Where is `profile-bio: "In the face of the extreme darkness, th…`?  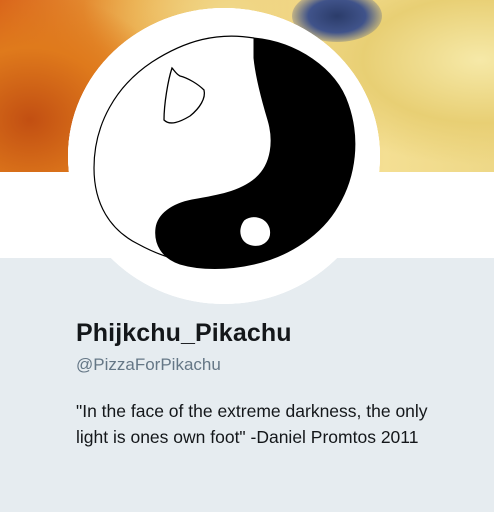 profile-bio: "In the face of the extreme darkness, th… is located at coordinates (252, 424).